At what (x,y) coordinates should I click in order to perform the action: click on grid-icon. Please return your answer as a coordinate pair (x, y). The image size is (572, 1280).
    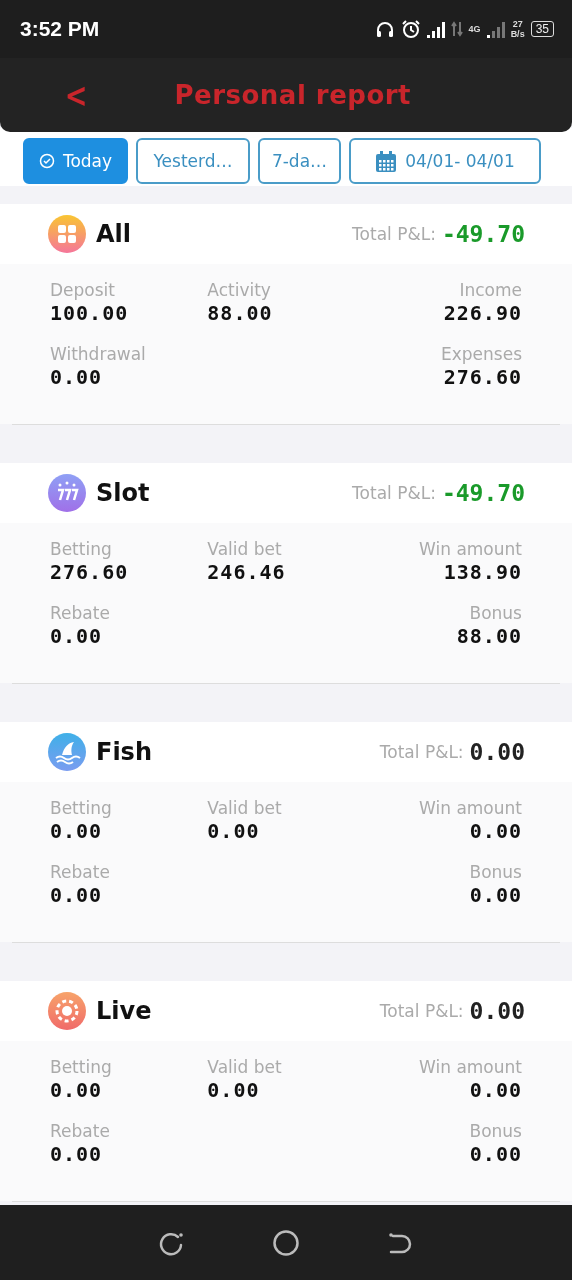
    Looking at the image, I should click on (67, 234).